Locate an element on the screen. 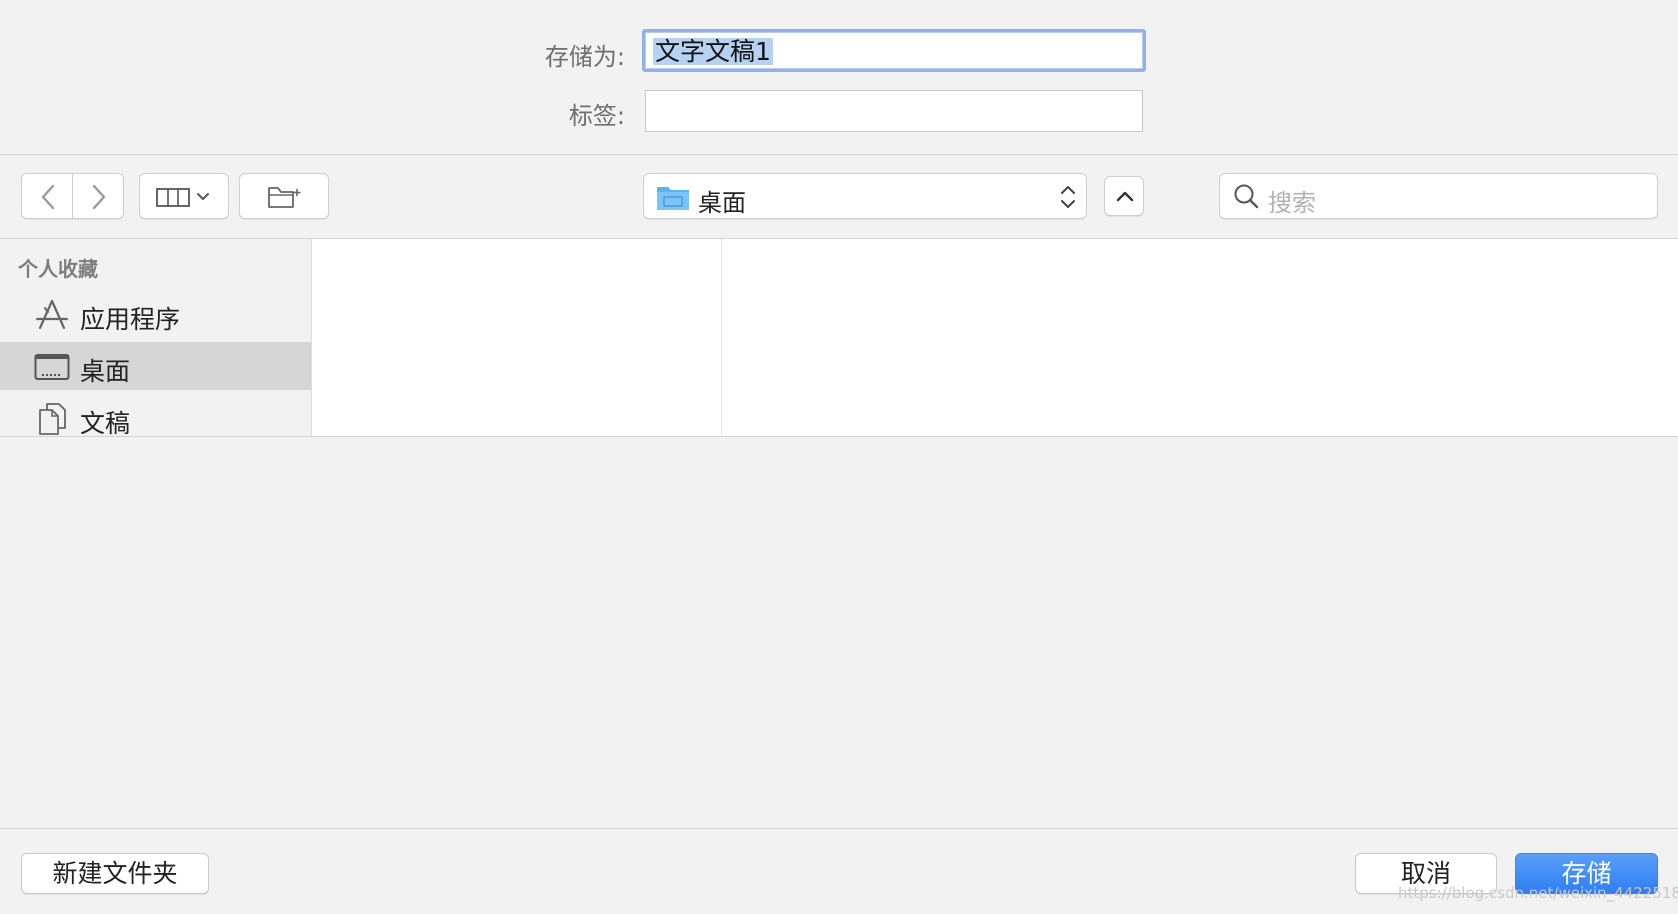  save-as-field: 文字文稿1 is located at coordinates (894, 50).